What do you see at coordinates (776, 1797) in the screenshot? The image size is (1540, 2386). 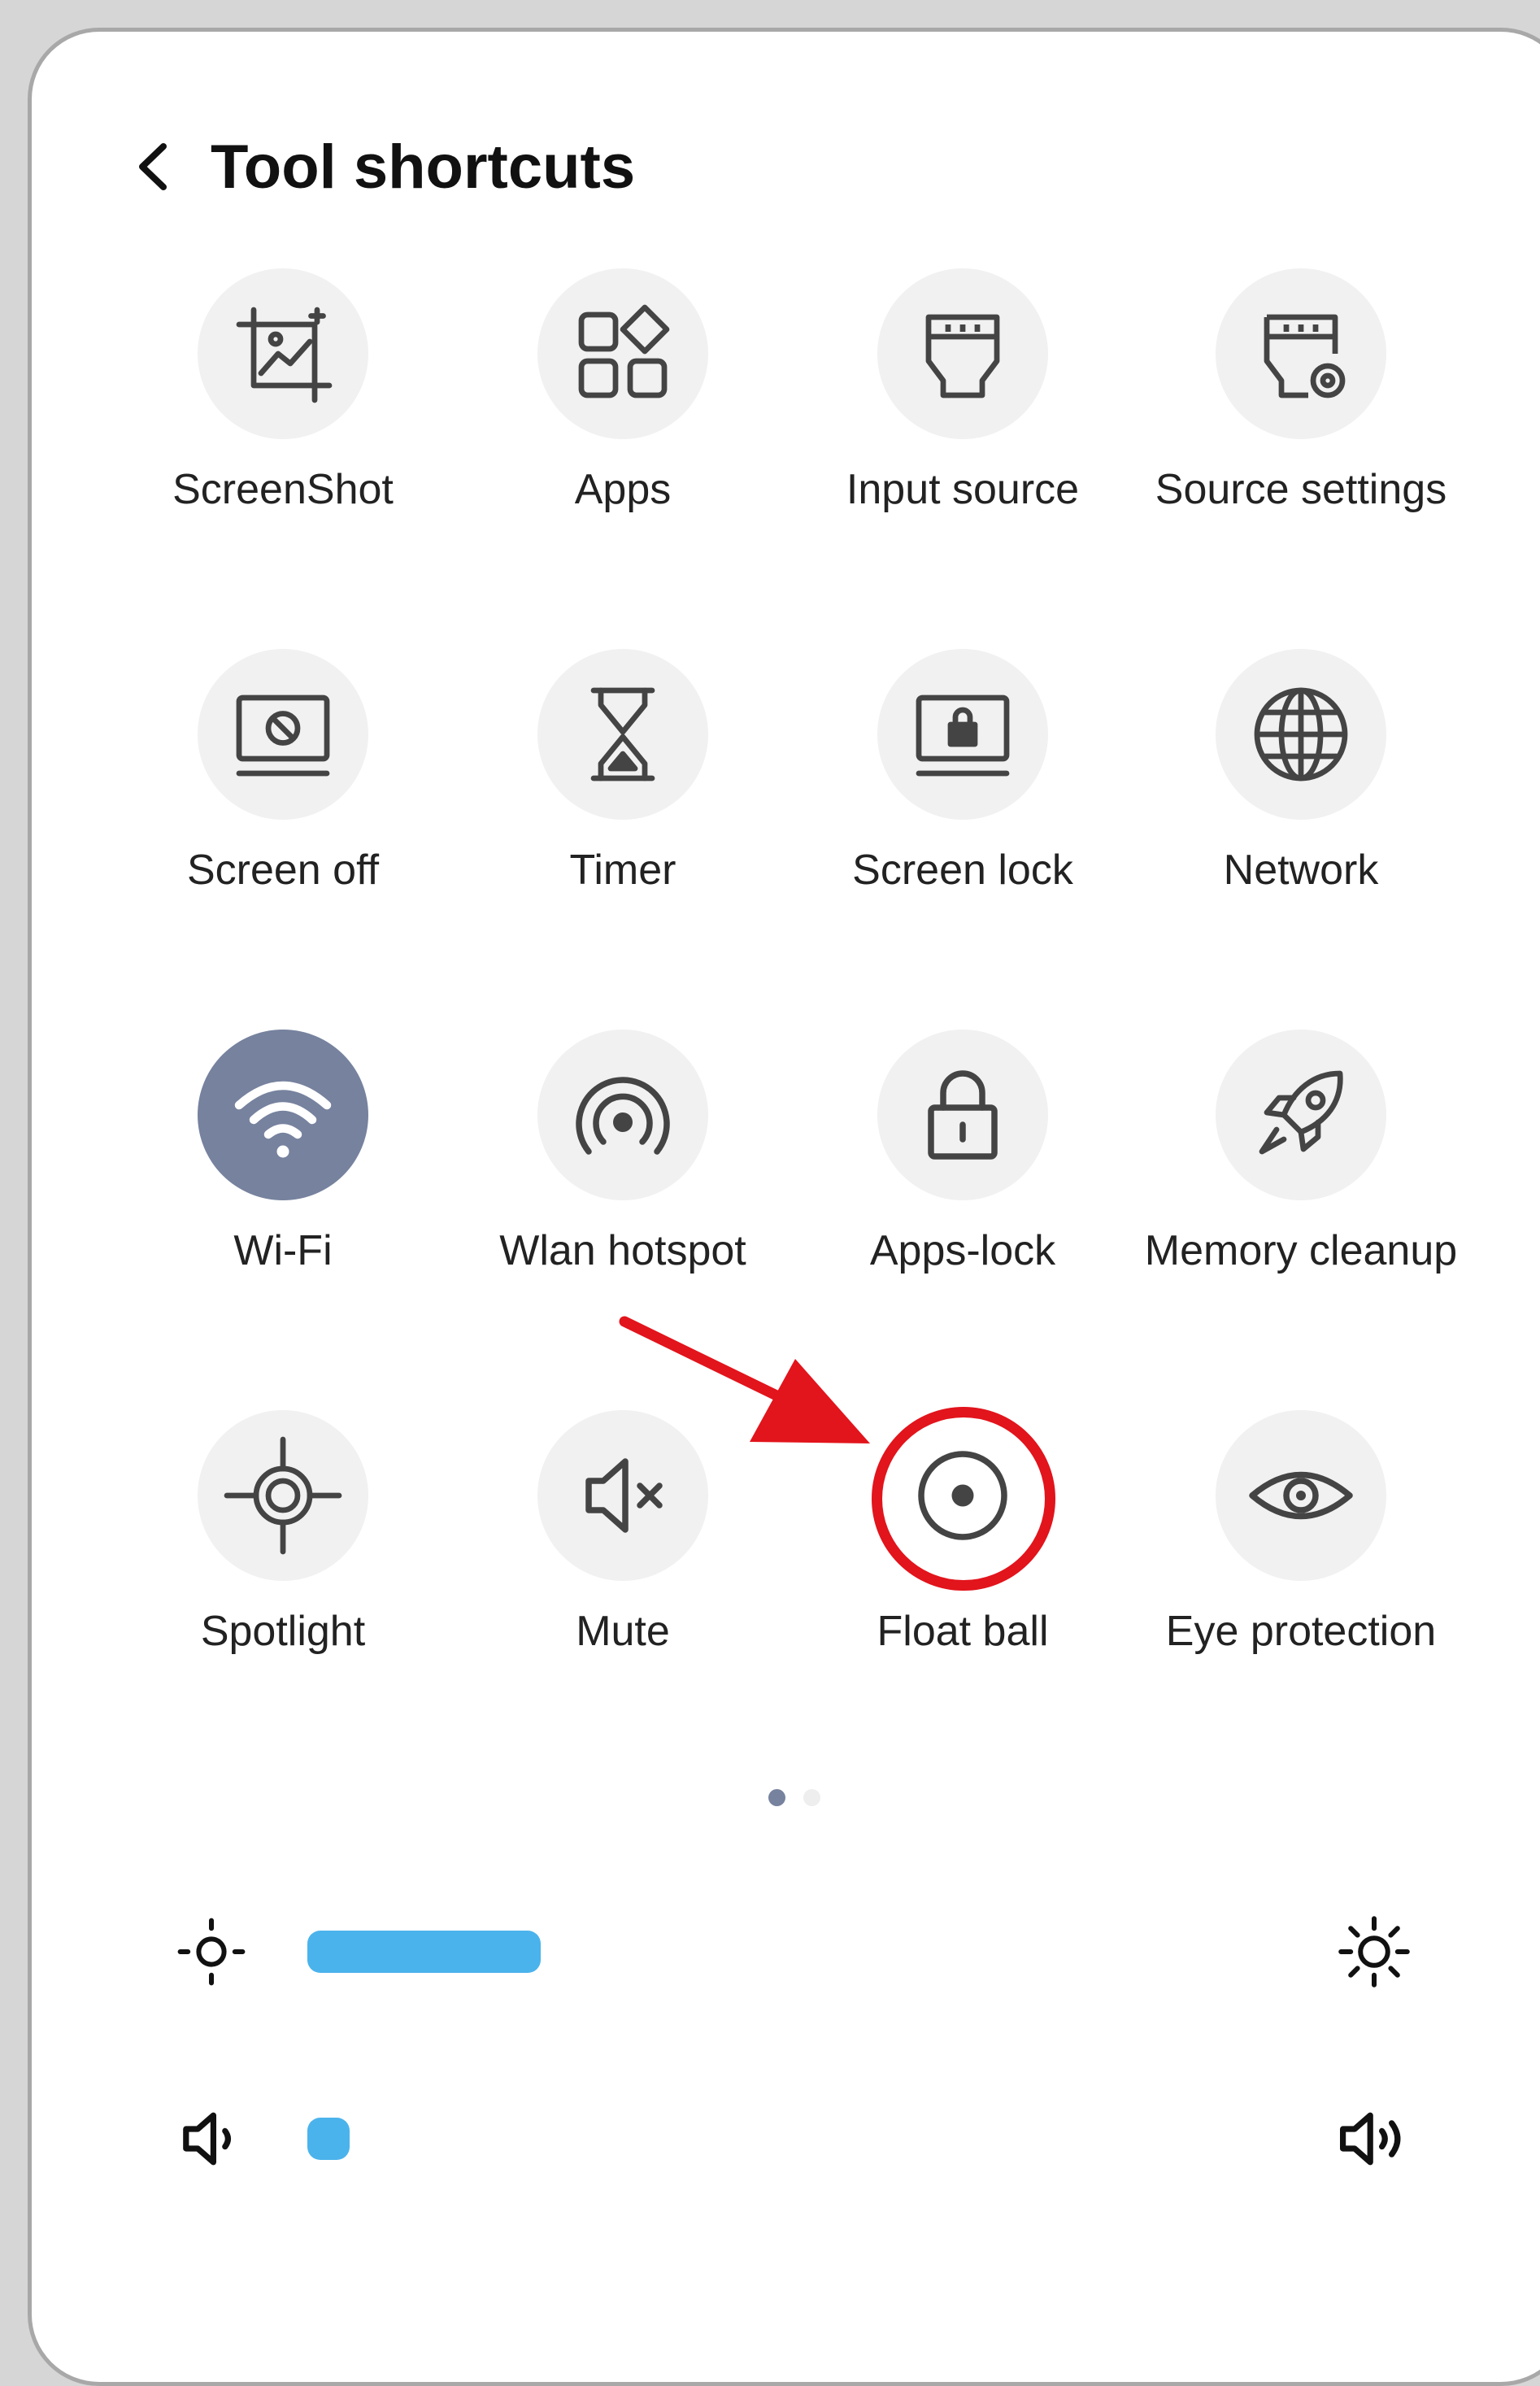 I see `page-dot-current` at bounding box center [776, 1797].